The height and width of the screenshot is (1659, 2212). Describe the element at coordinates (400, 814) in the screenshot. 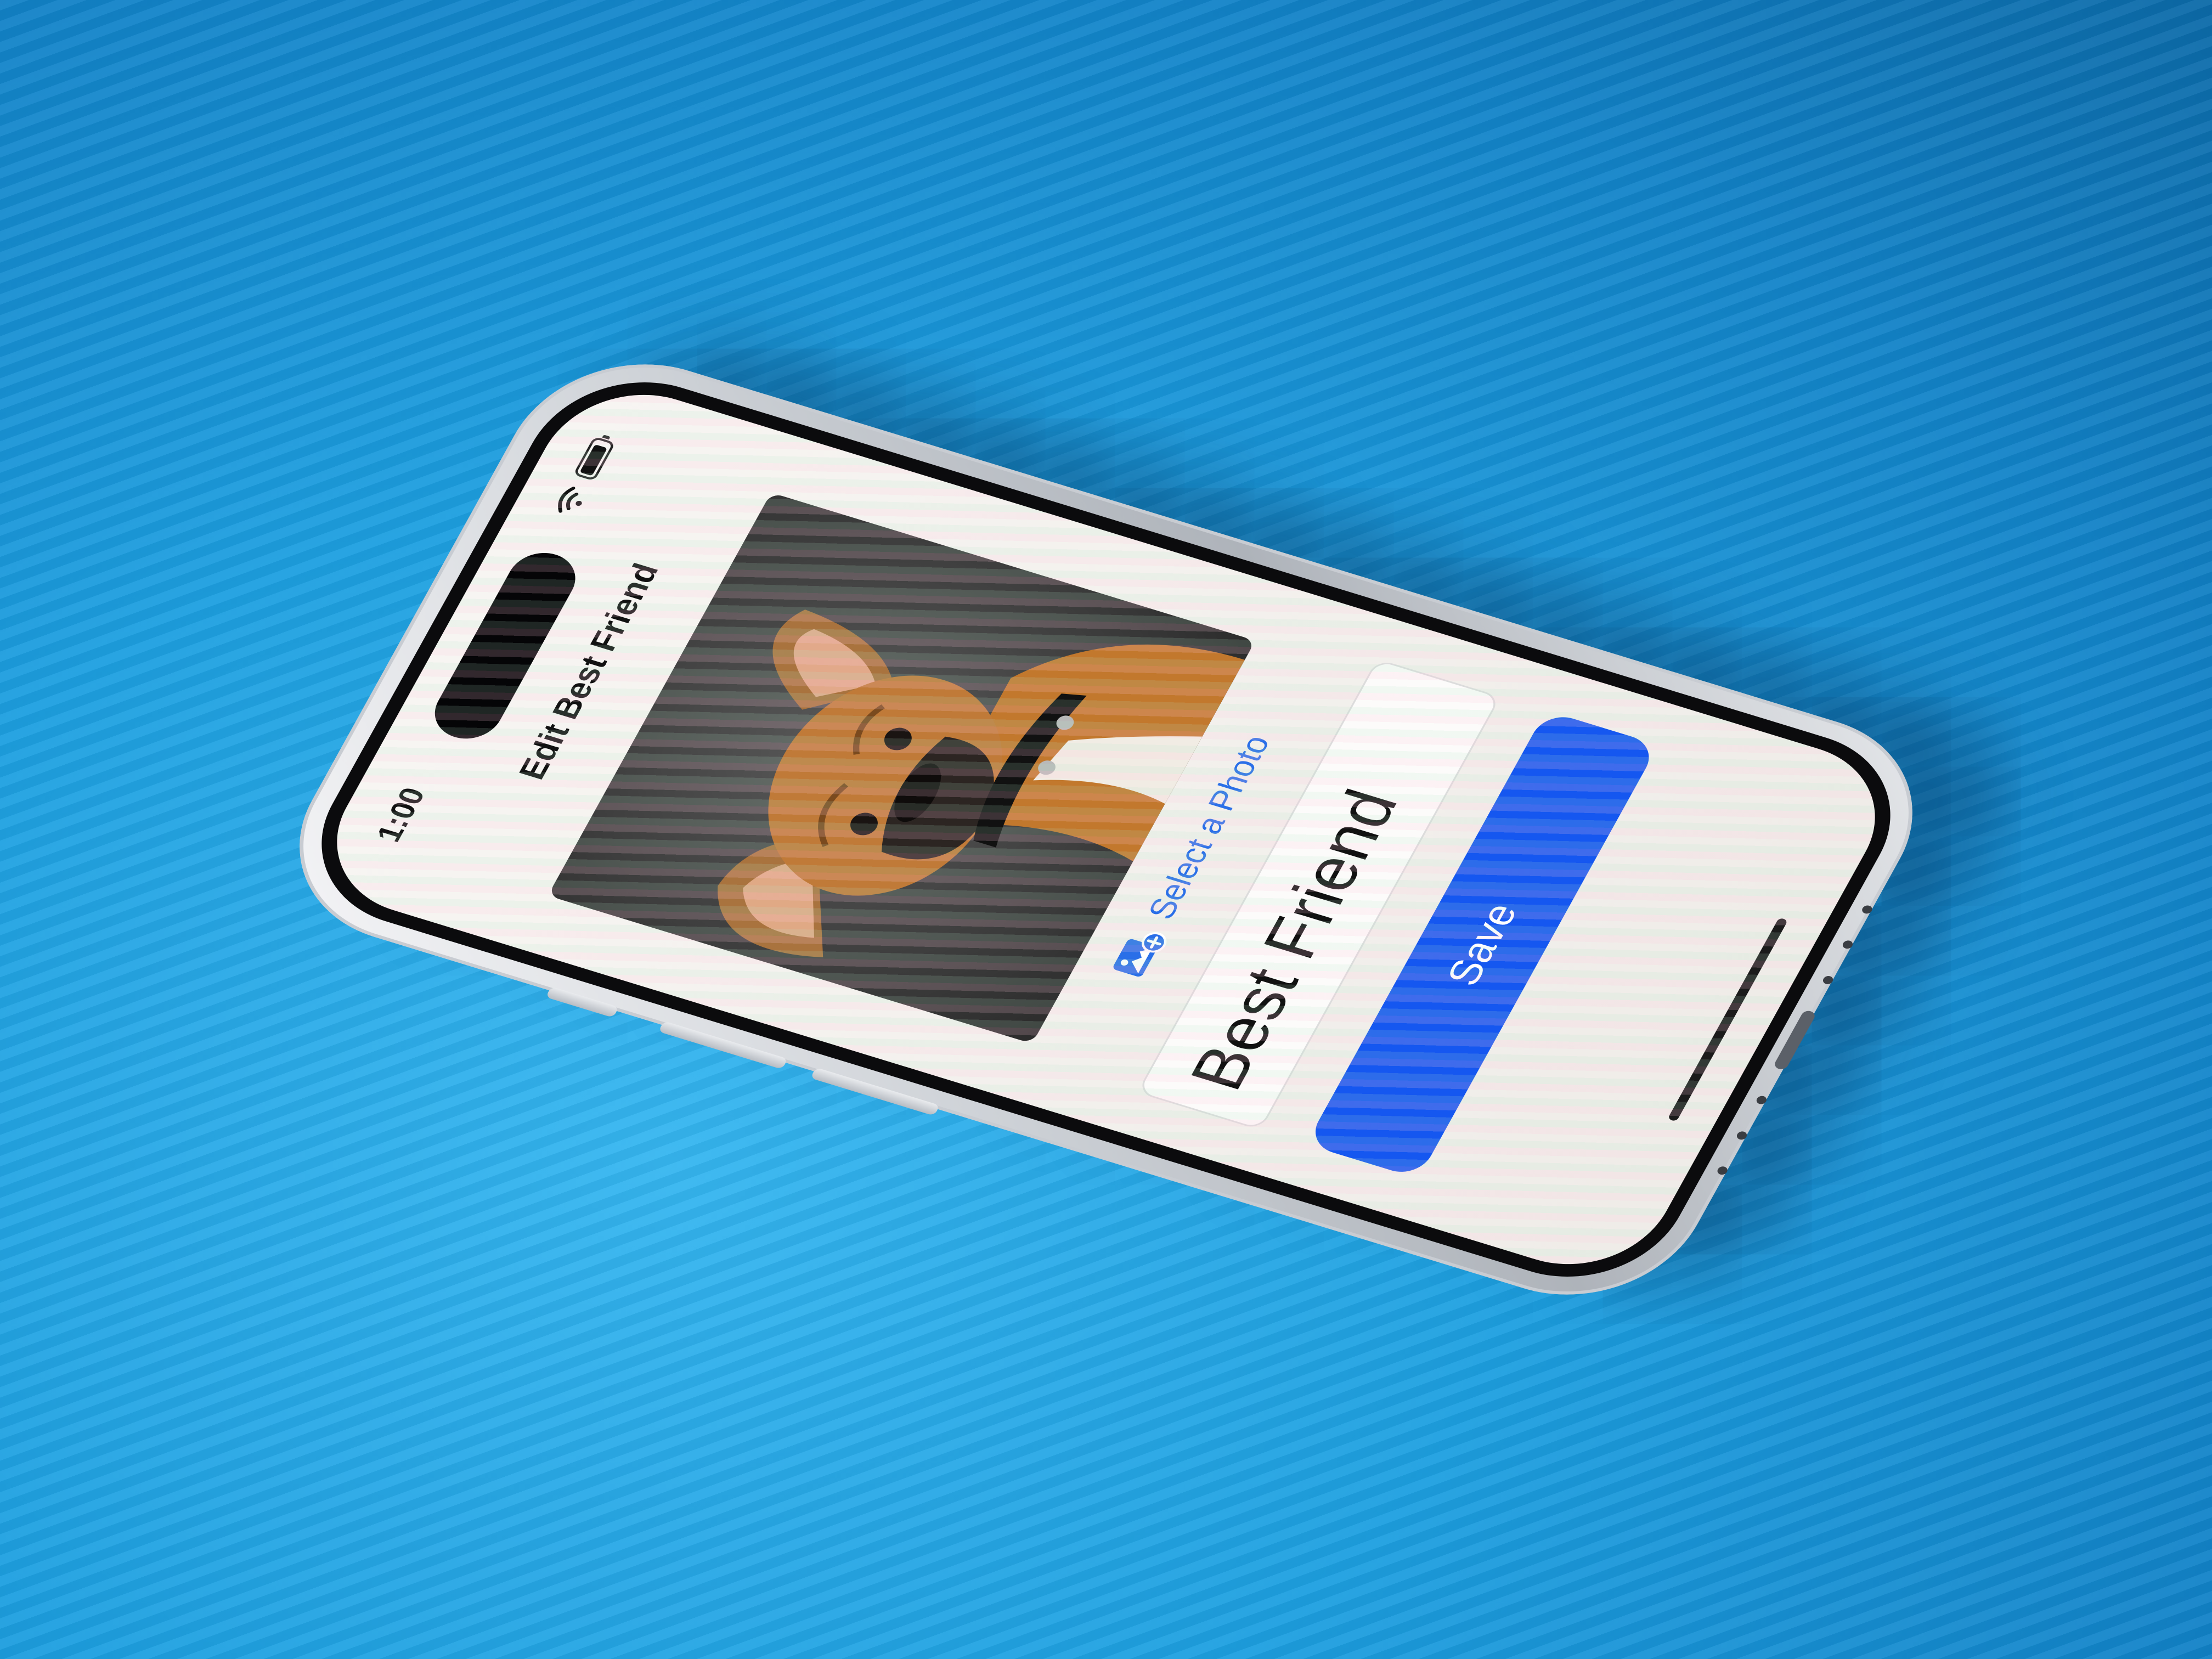

I see `status-time: 1:00` at that location.